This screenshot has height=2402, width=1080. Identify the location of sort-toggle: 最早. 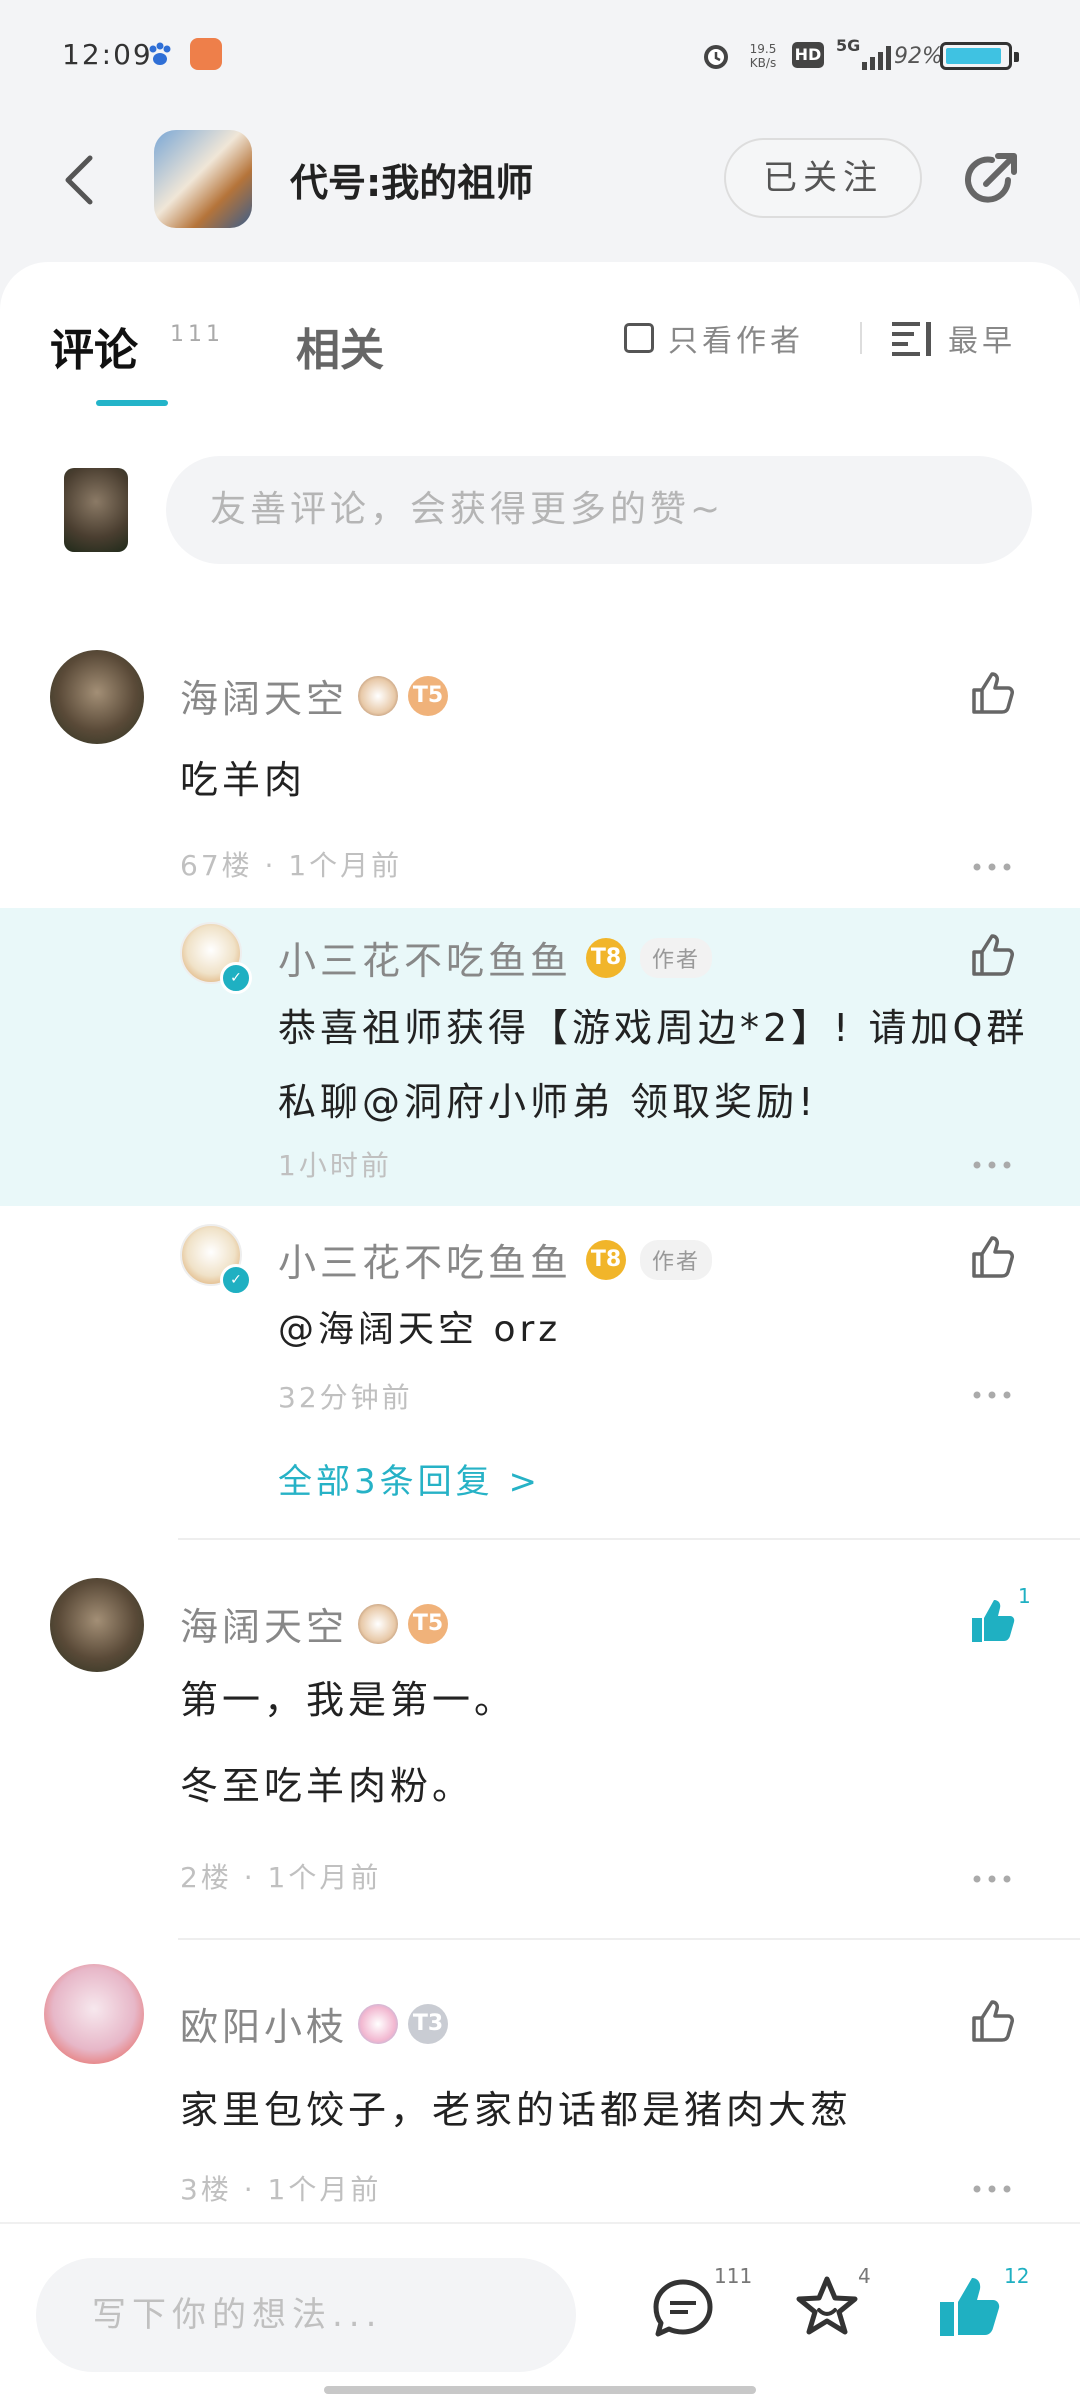
(954, 338).